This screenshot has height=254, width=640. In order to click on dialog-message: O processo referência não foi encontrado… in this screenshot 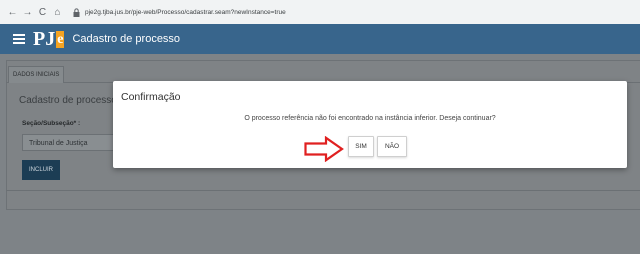, I will do `click(370, 118)`.